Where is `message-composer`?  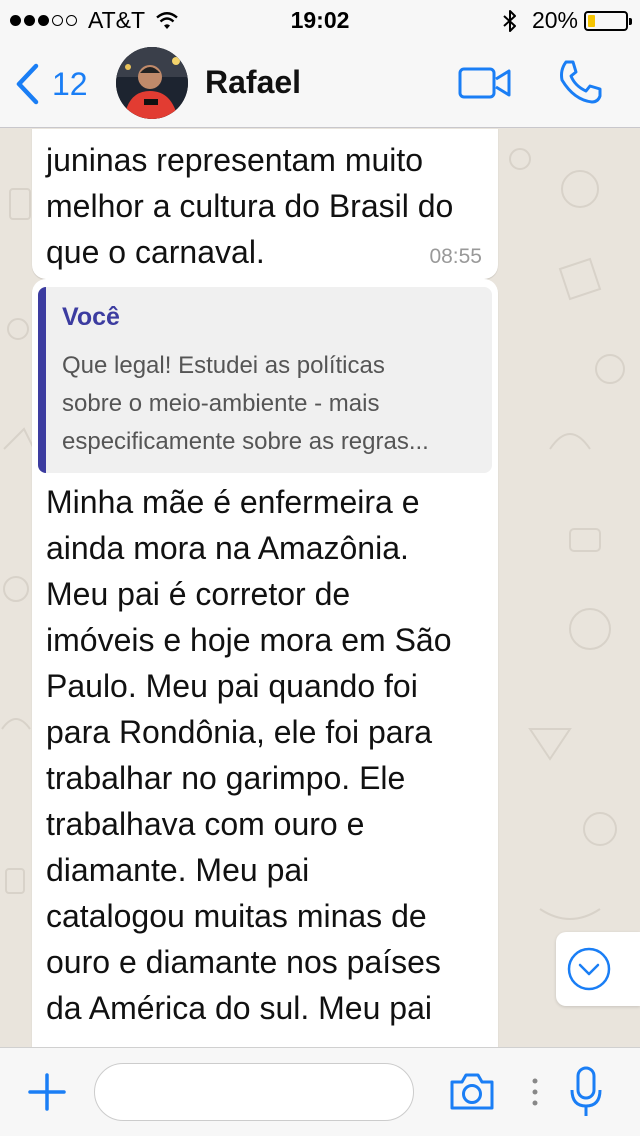 message-composer is located at coordinates (320, 1091).